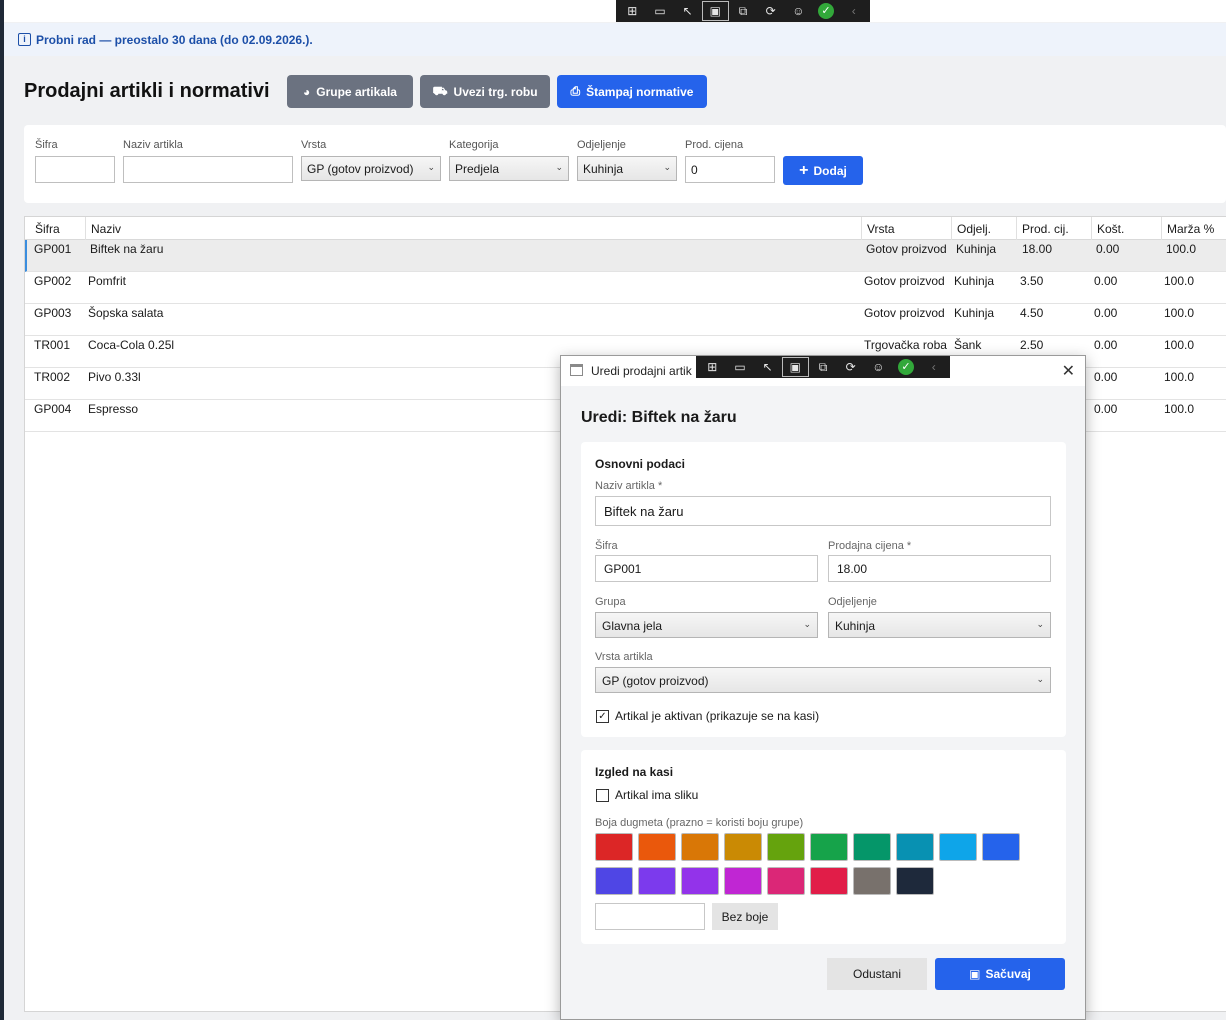  What do you see at coordinates (730, 169) in the screenshot?
I see `cijena-filter-input: 0` at bounding box center [730, 169].